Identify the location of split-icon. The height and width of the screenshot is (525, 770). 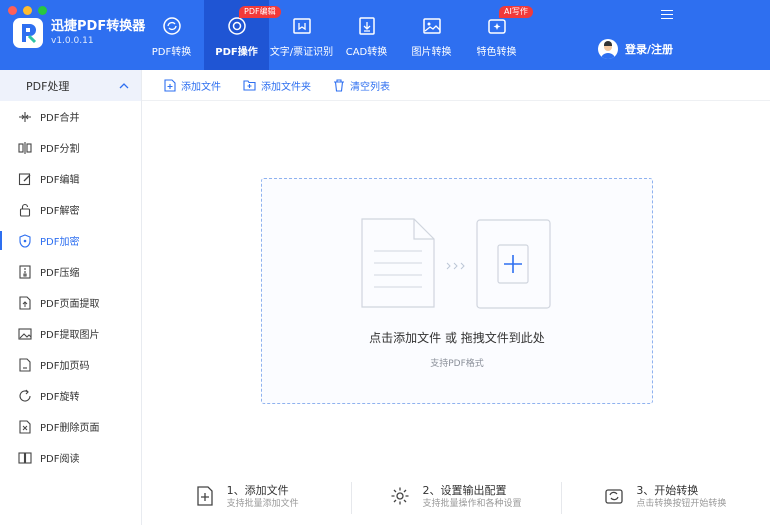
(25, 147).